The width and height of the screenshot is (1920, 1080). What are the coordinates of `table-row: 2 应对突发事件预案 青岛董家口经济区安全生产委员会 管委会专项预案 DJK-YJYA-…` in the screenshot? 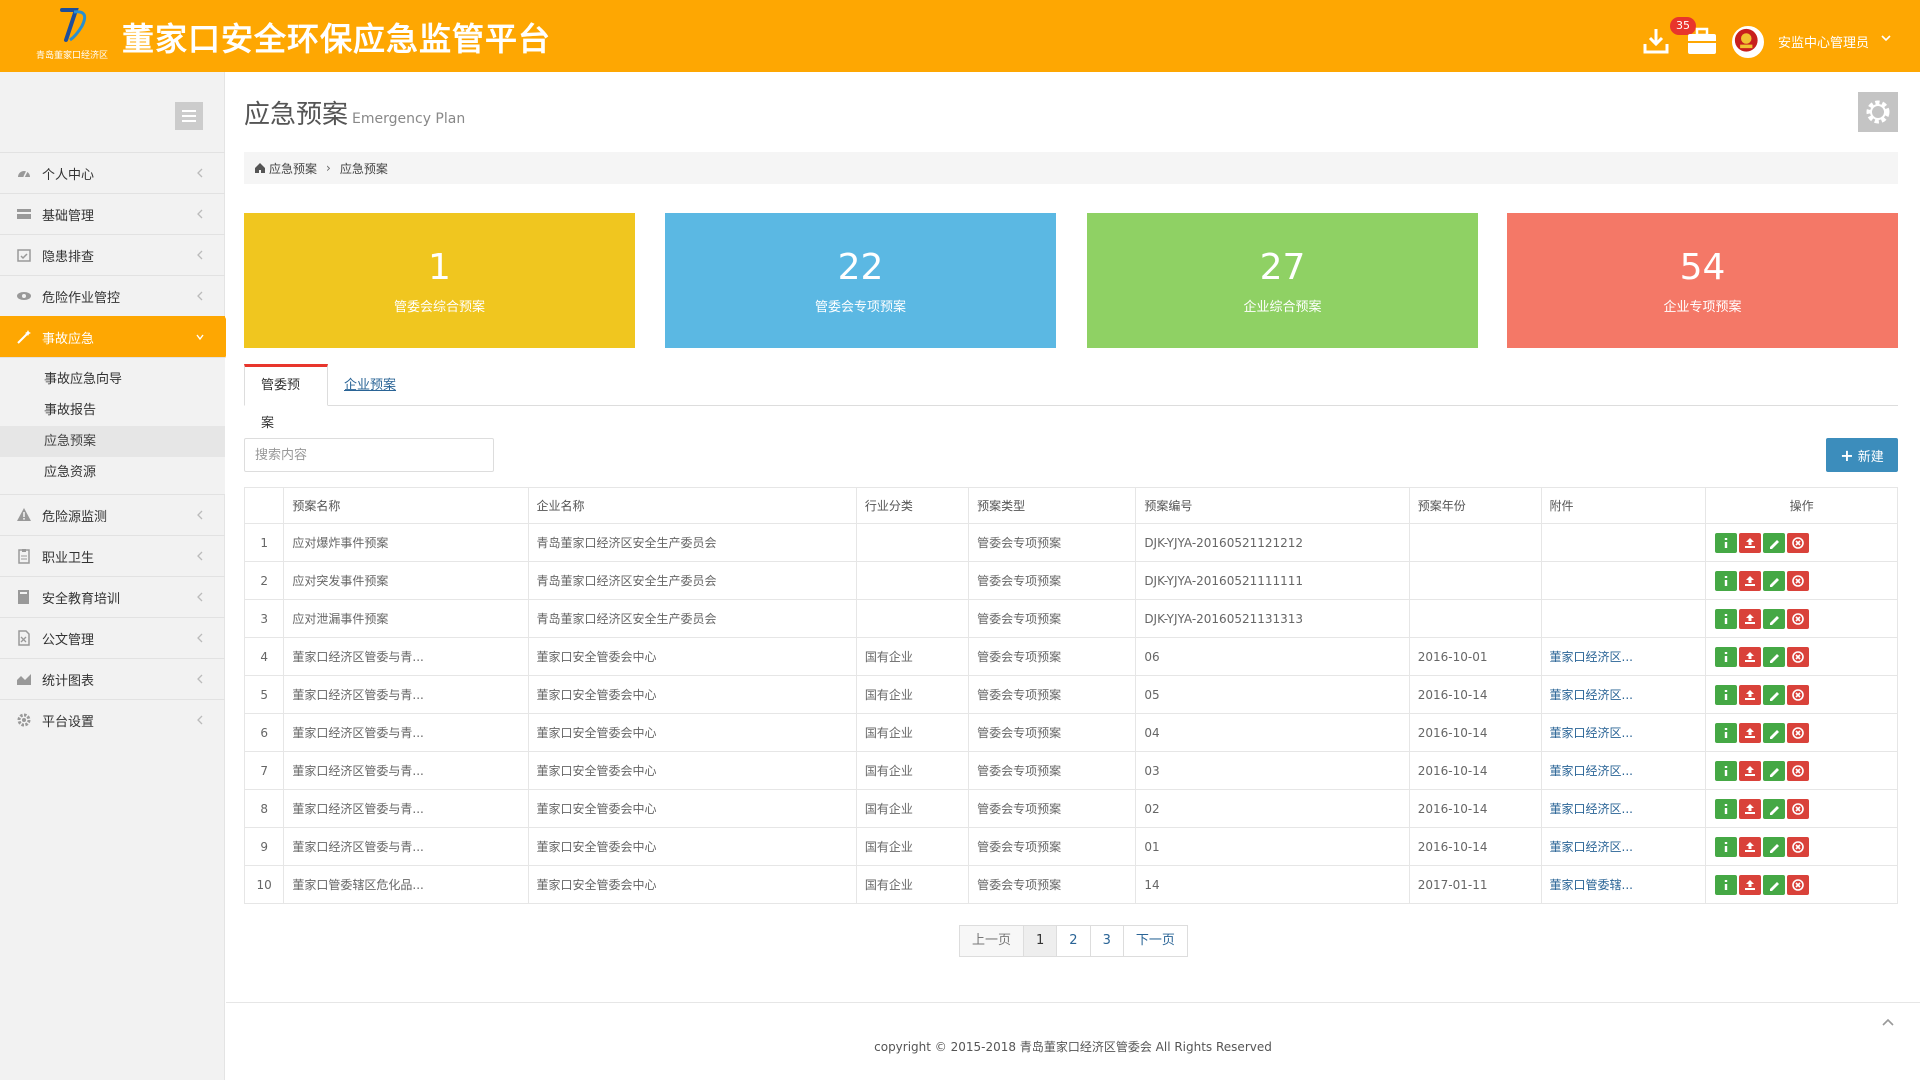 It's located at (1070, 580).